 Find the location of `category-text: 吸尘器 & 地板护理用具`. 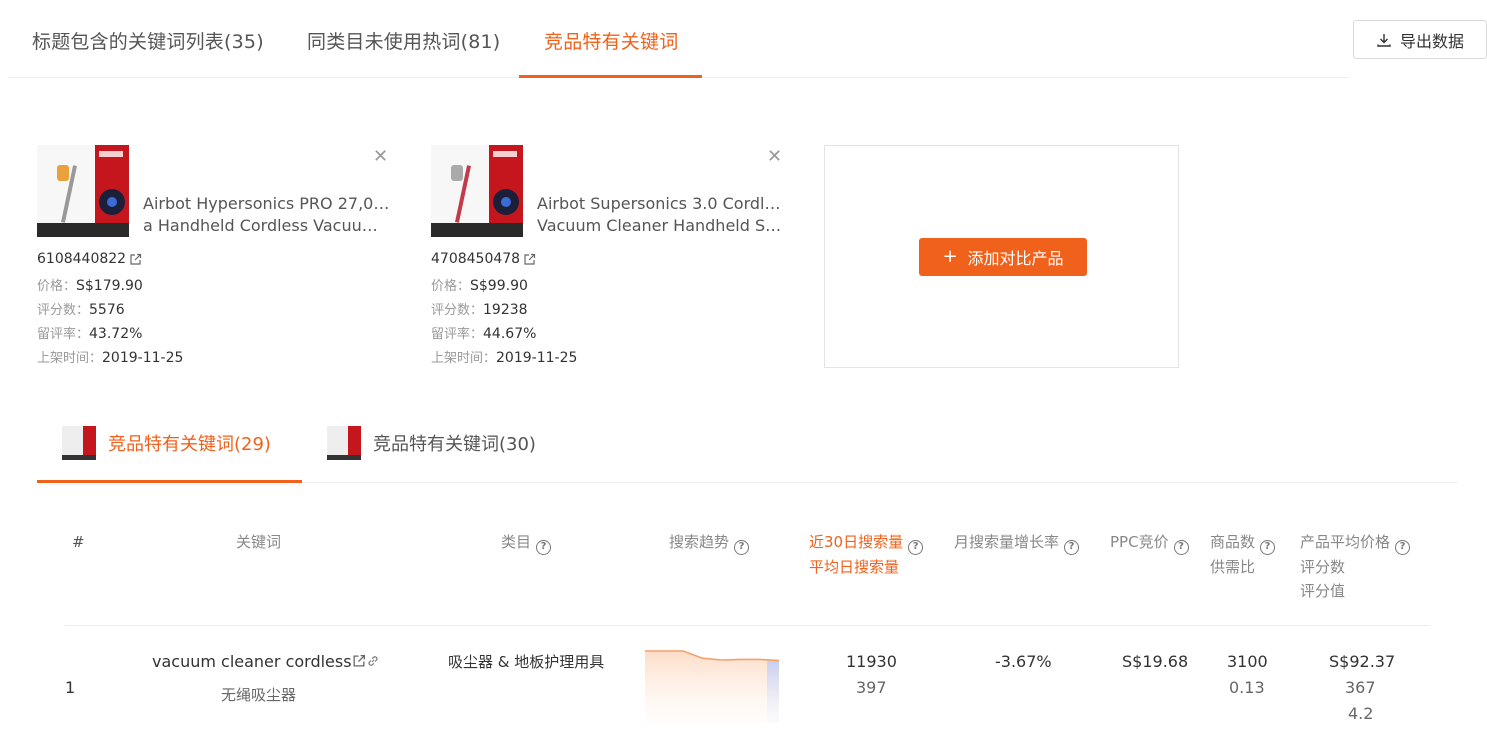

category-text: 吸尘器 & 地板护理用具 is located at coordinates (526, 662).